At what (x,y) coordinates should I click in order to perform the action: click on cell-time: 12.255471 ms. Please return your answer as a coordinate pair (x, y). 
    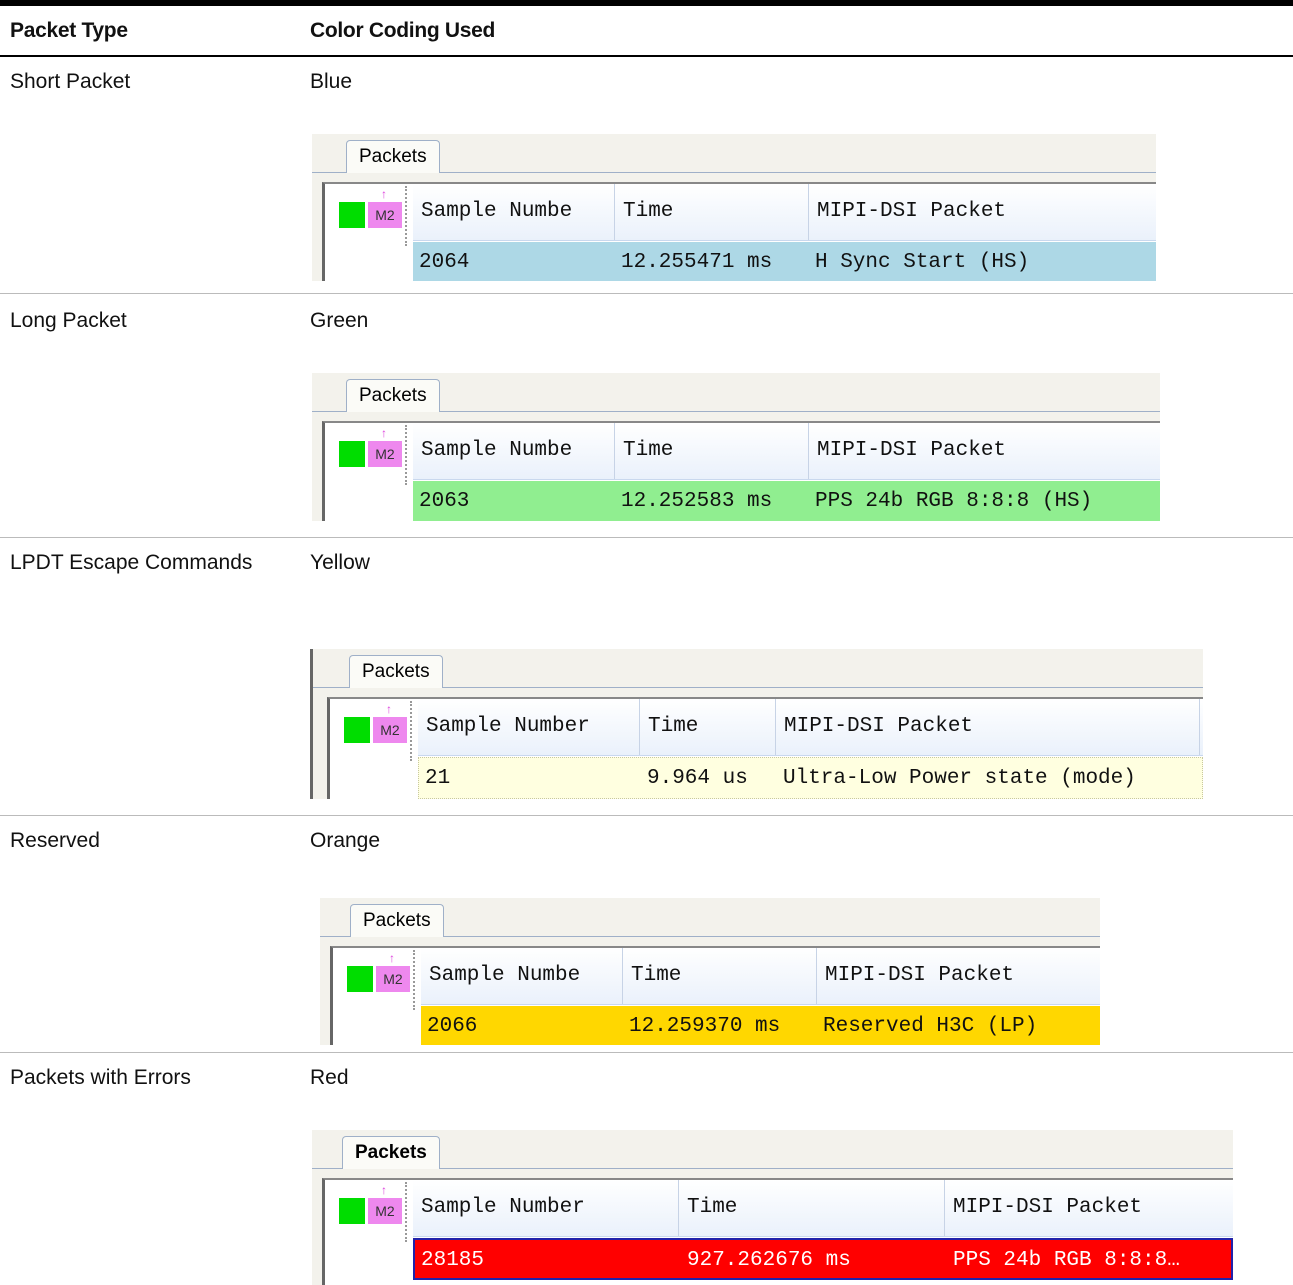
    Looking at the image, I should click on (697, 262).